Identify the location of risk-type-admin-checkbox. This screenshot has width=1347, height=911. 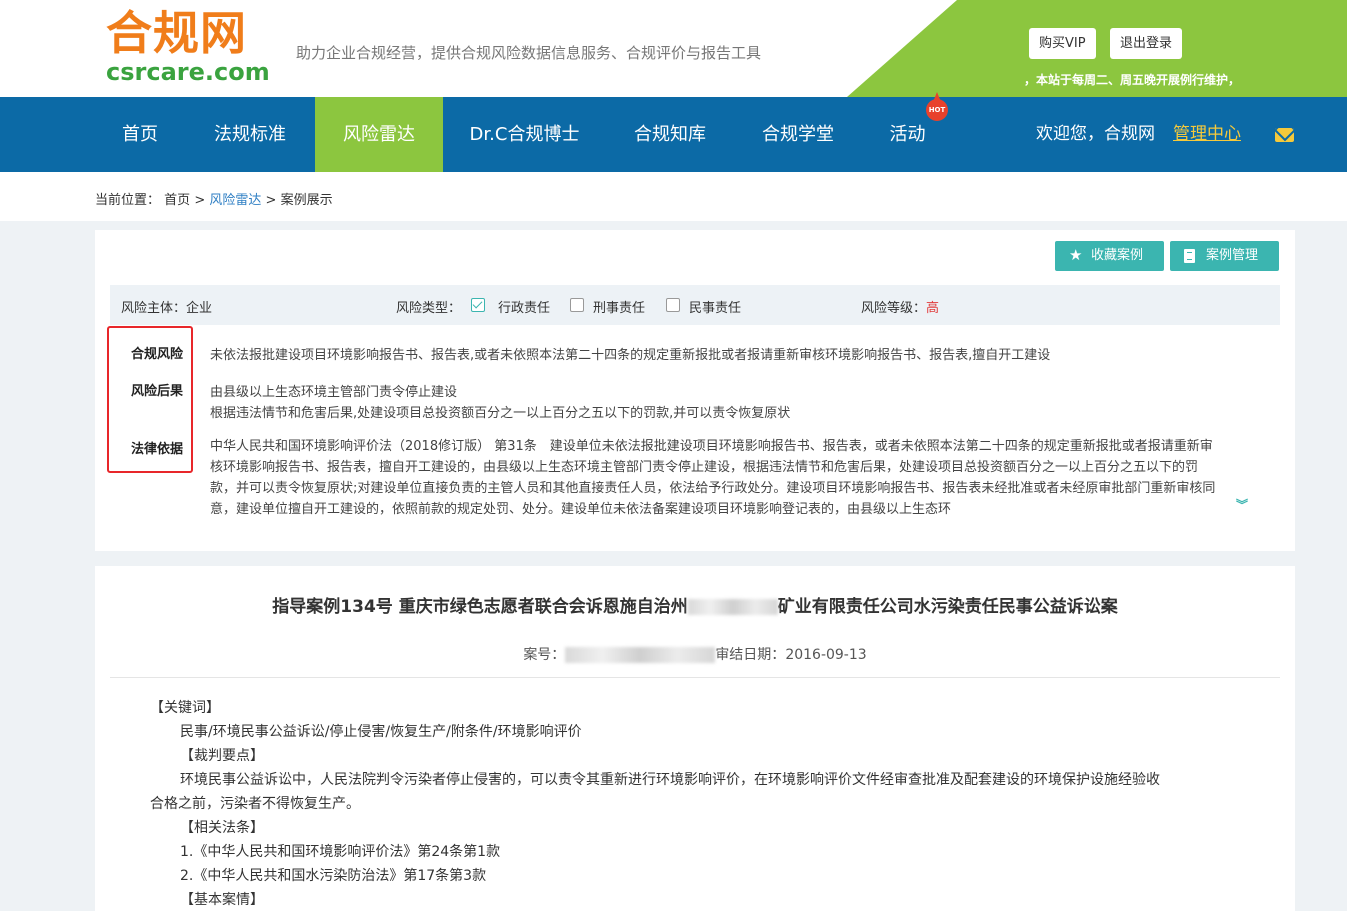
(478, 305).